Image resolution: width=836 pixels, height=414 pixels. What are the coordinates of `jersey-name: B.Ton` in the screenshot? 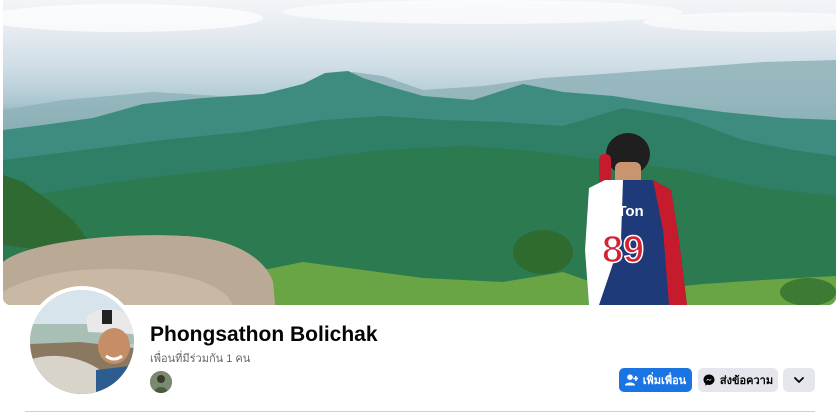 It's located at (622, 211).